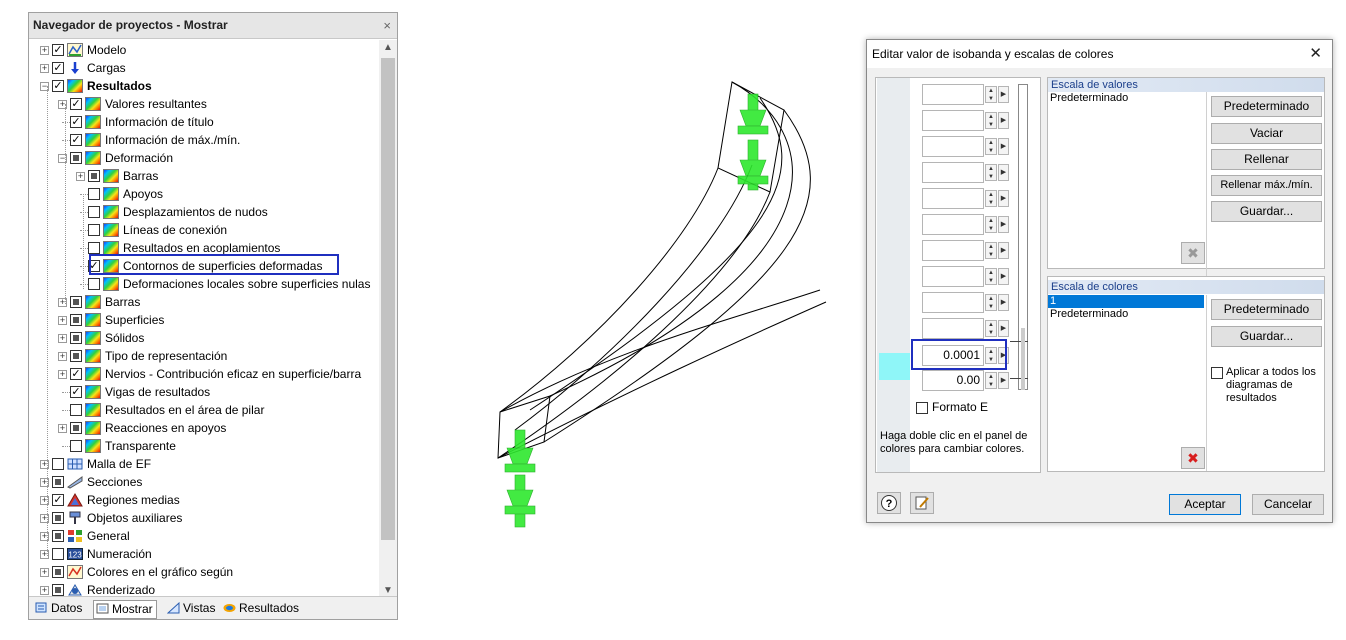 This screenshot has width=1346, height=640. Describe the element at coordinates (1126, 301) in the screenshot. I see `color-scale-item-selected: 1` at that location.